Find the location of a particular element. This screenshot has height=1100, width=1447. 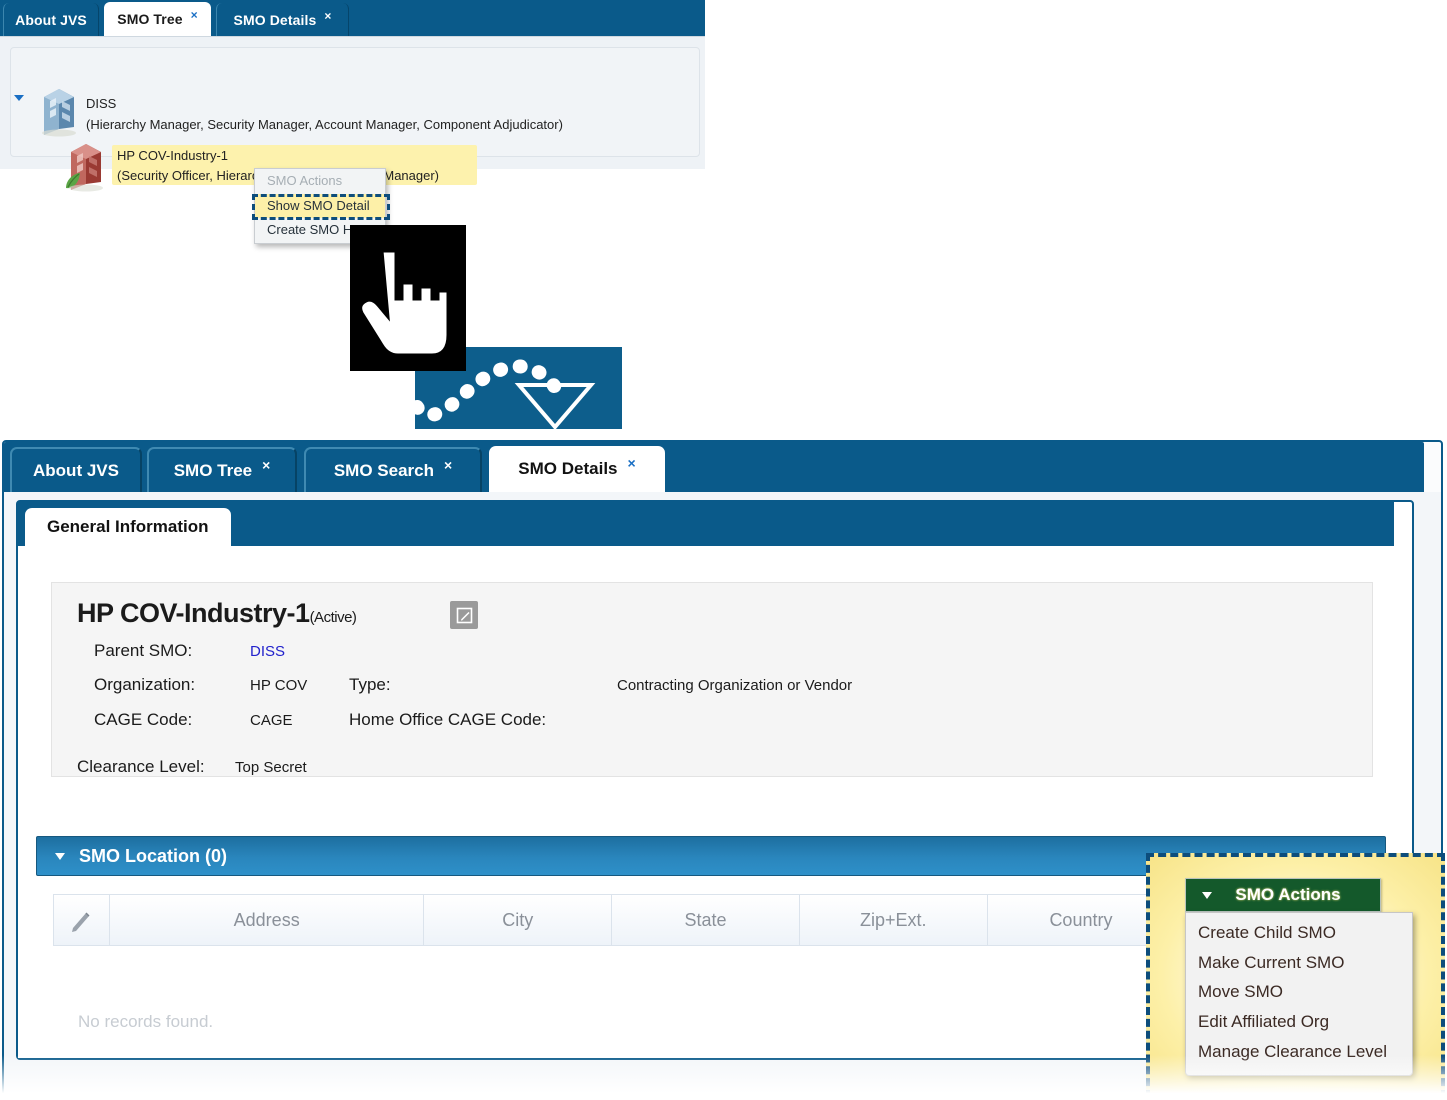

home-office-cage-code-label: Home Office CAGE Code: is located at coordinates (448, 719).